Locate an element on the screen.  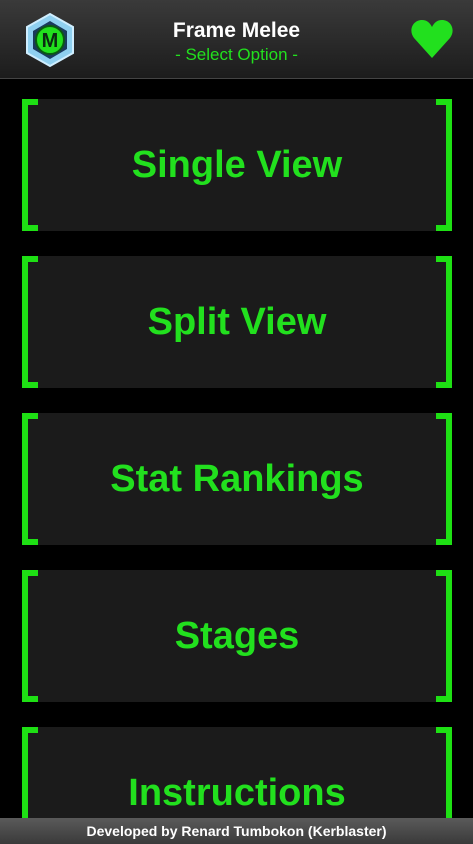
title-block: Frame Melee - Select Option - is located at coordinates (236, 41).